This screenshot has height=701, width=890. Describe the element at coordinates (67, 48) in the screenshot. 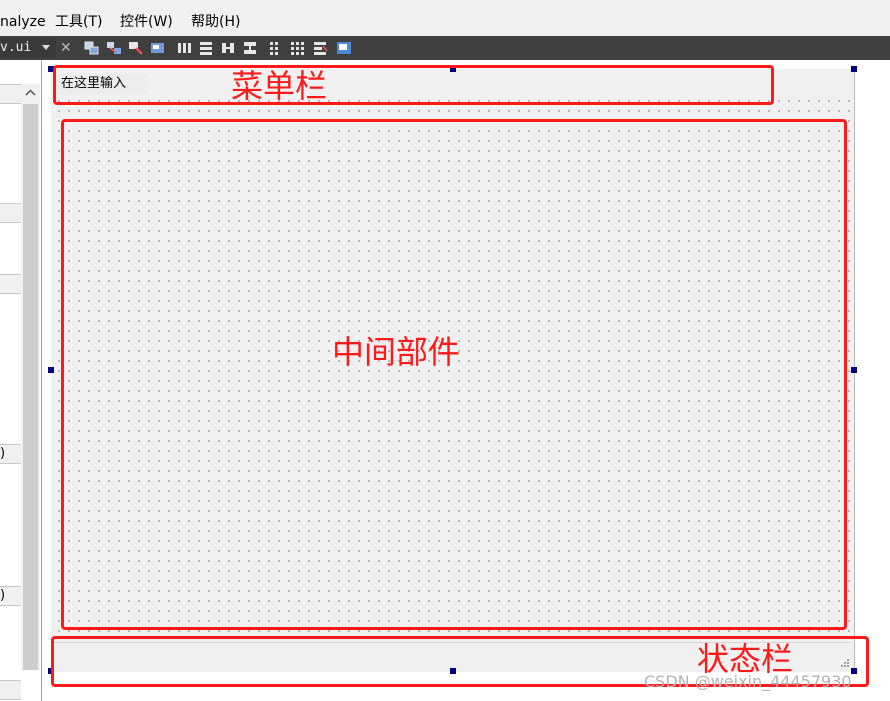

I see `close-file-icon: ✕` at that location.